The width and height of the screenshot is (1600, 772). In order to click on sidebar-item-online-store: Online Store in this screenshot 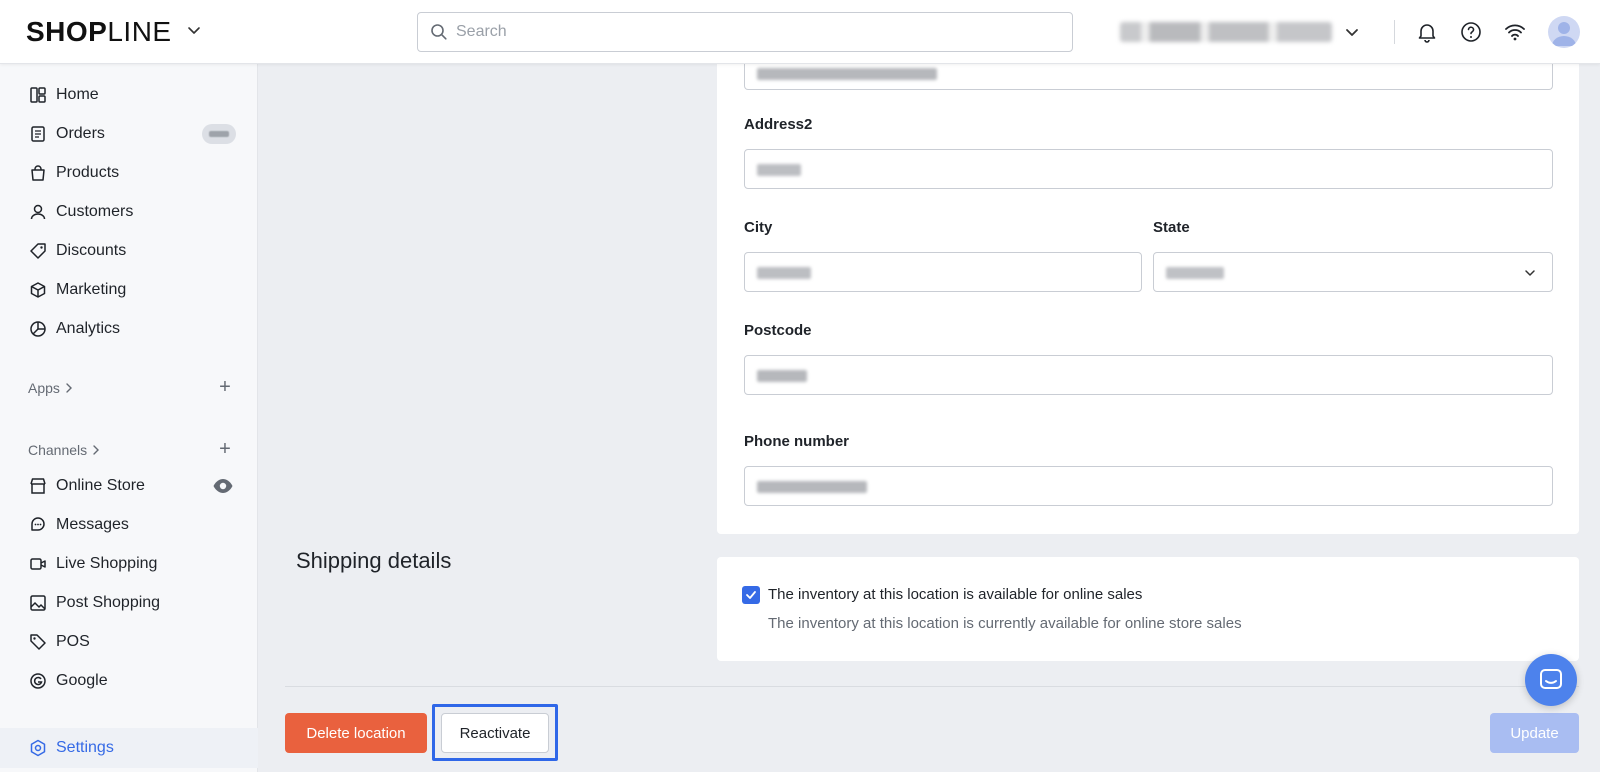, I will do `click(129, 486)`.